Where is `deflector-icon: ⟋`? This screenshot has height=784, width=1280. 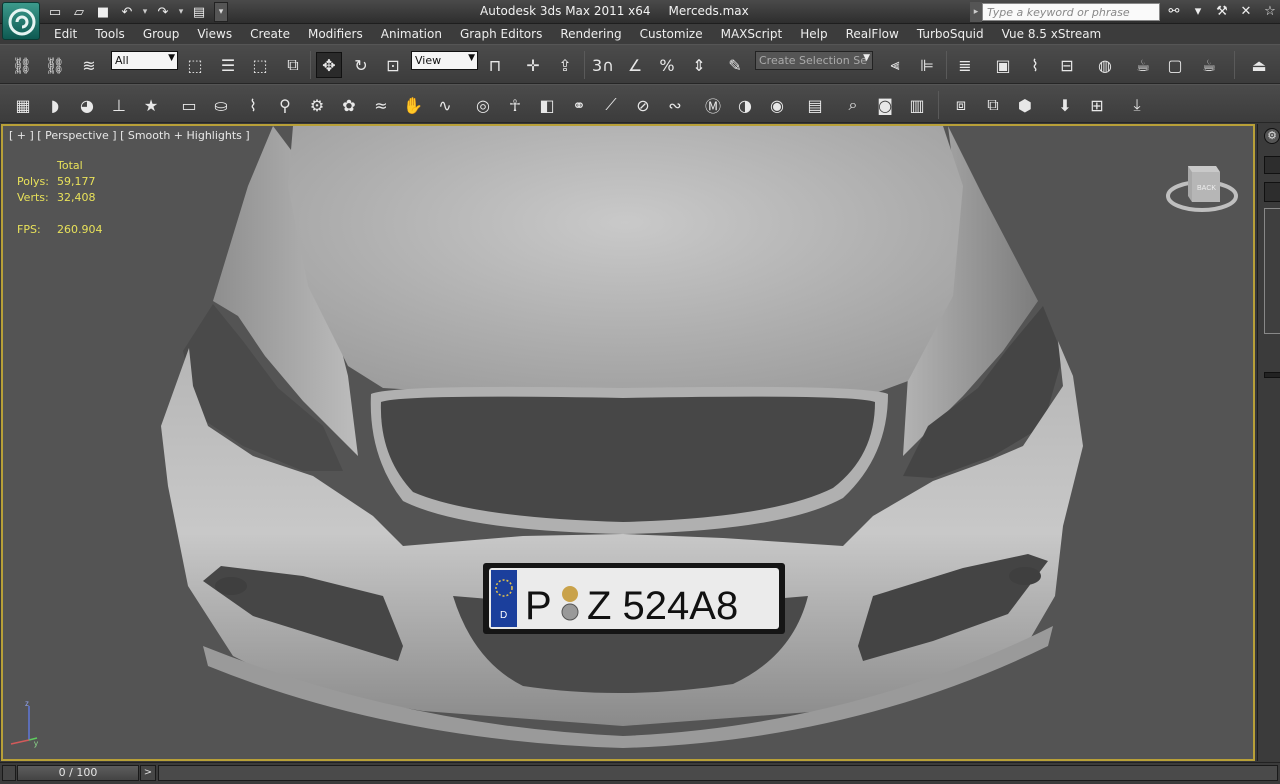 deflector-icon: ⟋ is located at coordinates (611, 105).